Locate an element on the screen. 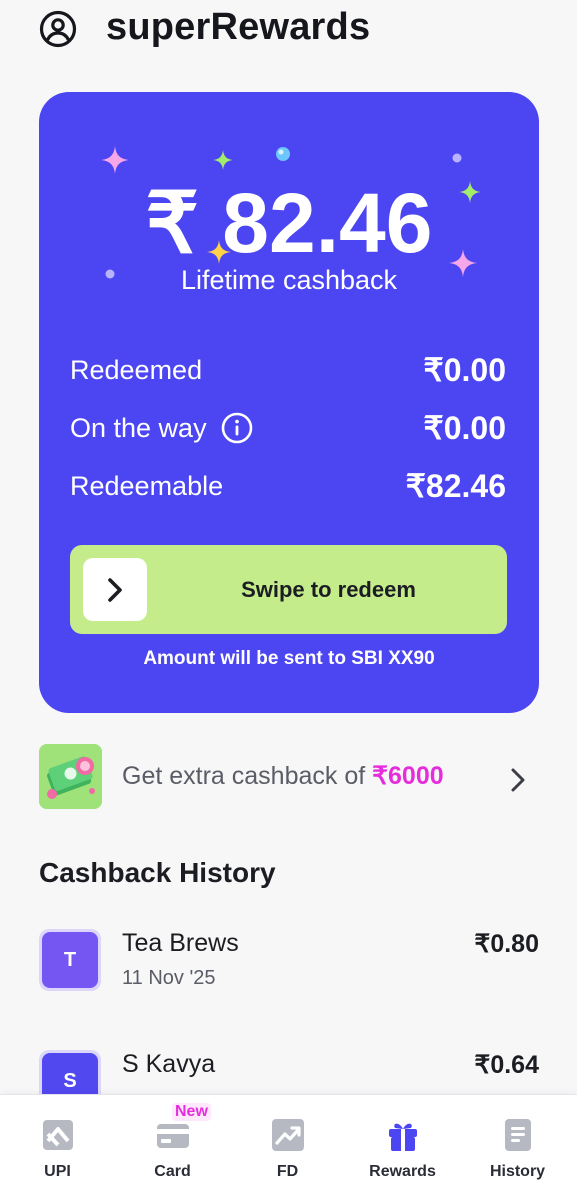  card-icon is located at coordinates (172, 1136).